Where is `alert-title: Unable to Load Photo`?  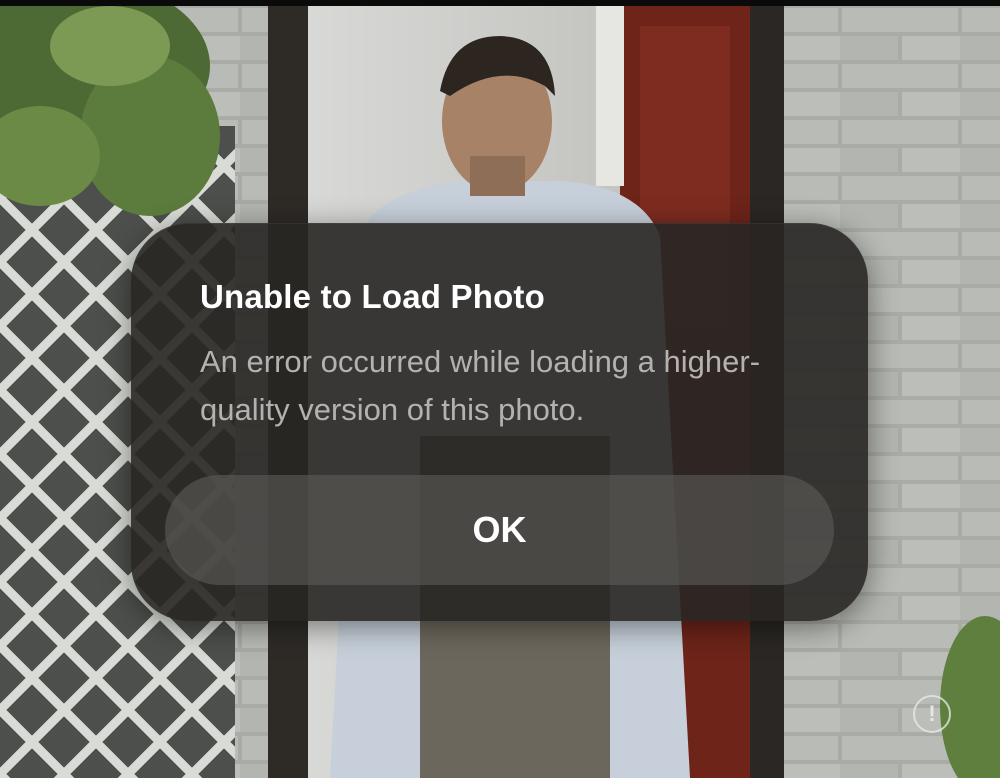
alert-title: Unable to Load Photo is located at coordinates (372, 296).